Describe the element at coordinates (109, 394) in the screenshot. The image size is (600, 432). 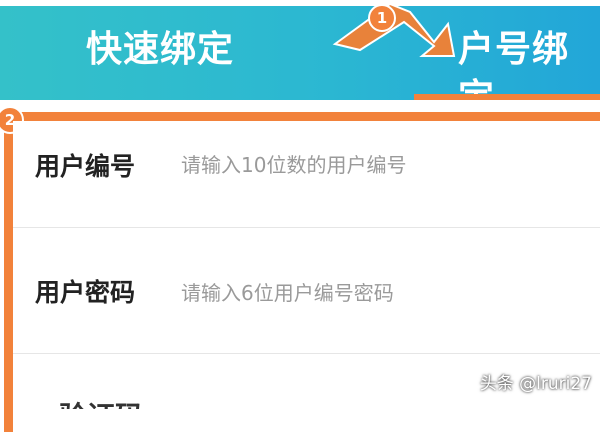
I see `next-field-label-clipped: 验证码` at that location.